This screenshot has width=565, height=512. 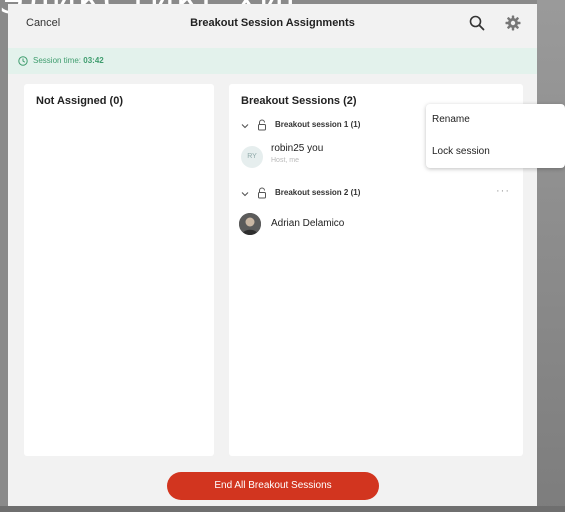 I want to click on clock-icon, so click(x=23, y=61).